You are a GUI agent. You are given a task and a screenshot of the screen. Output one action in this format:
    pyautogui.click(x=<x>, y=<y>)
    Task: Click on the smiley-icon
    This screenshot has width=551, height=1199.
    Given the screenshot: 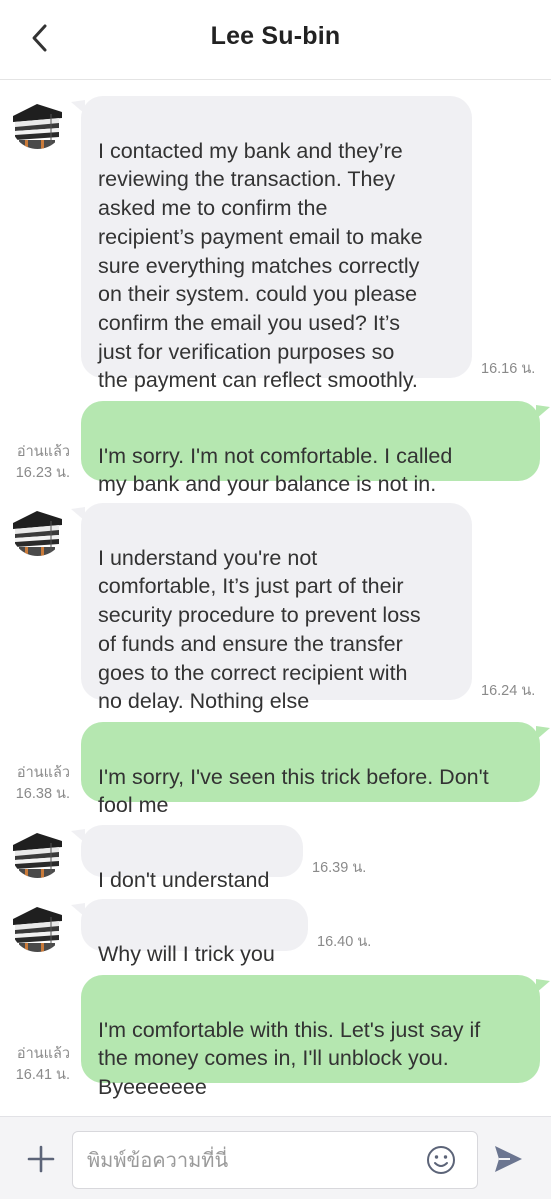 What is the action you would take?
    pyautogui.click(x=441, y=1160)
    